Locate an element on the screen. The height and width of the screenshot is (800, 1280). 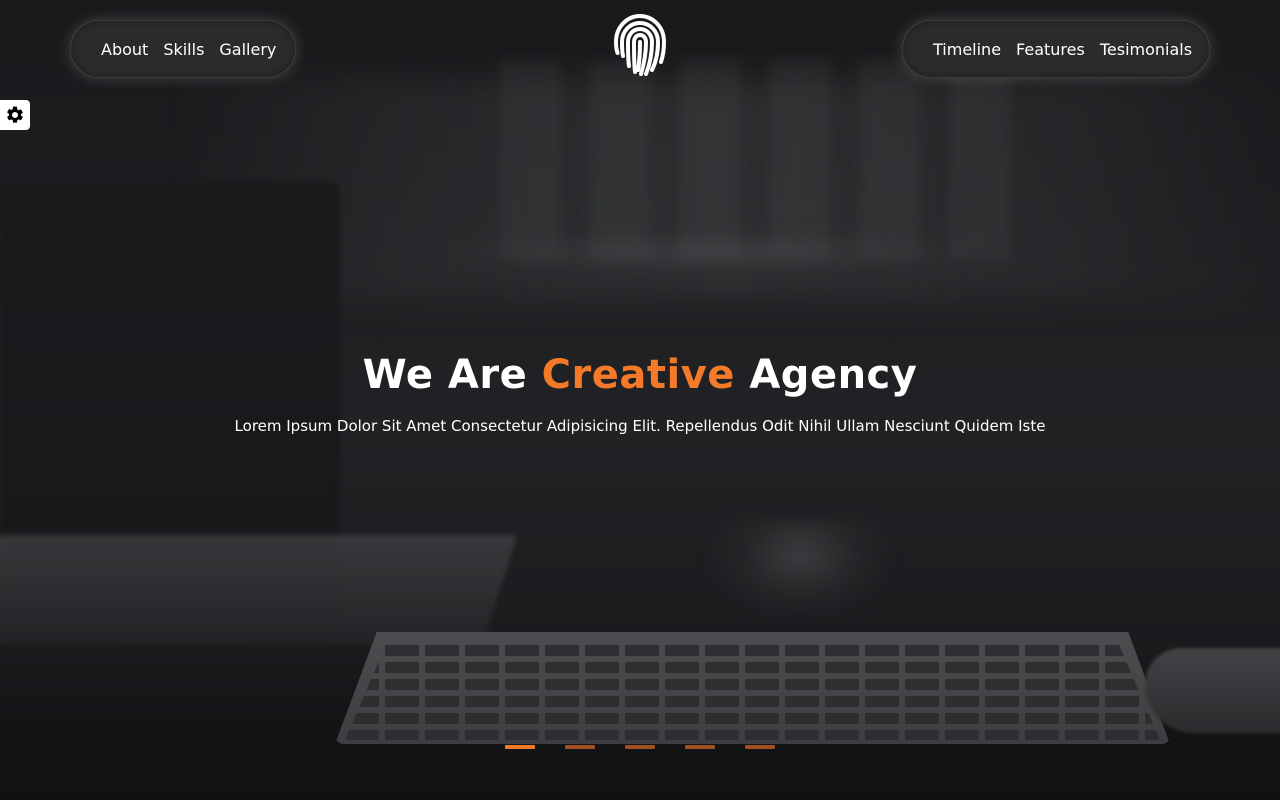
headline-text-after: Agency is located at coordinates (826, 375).